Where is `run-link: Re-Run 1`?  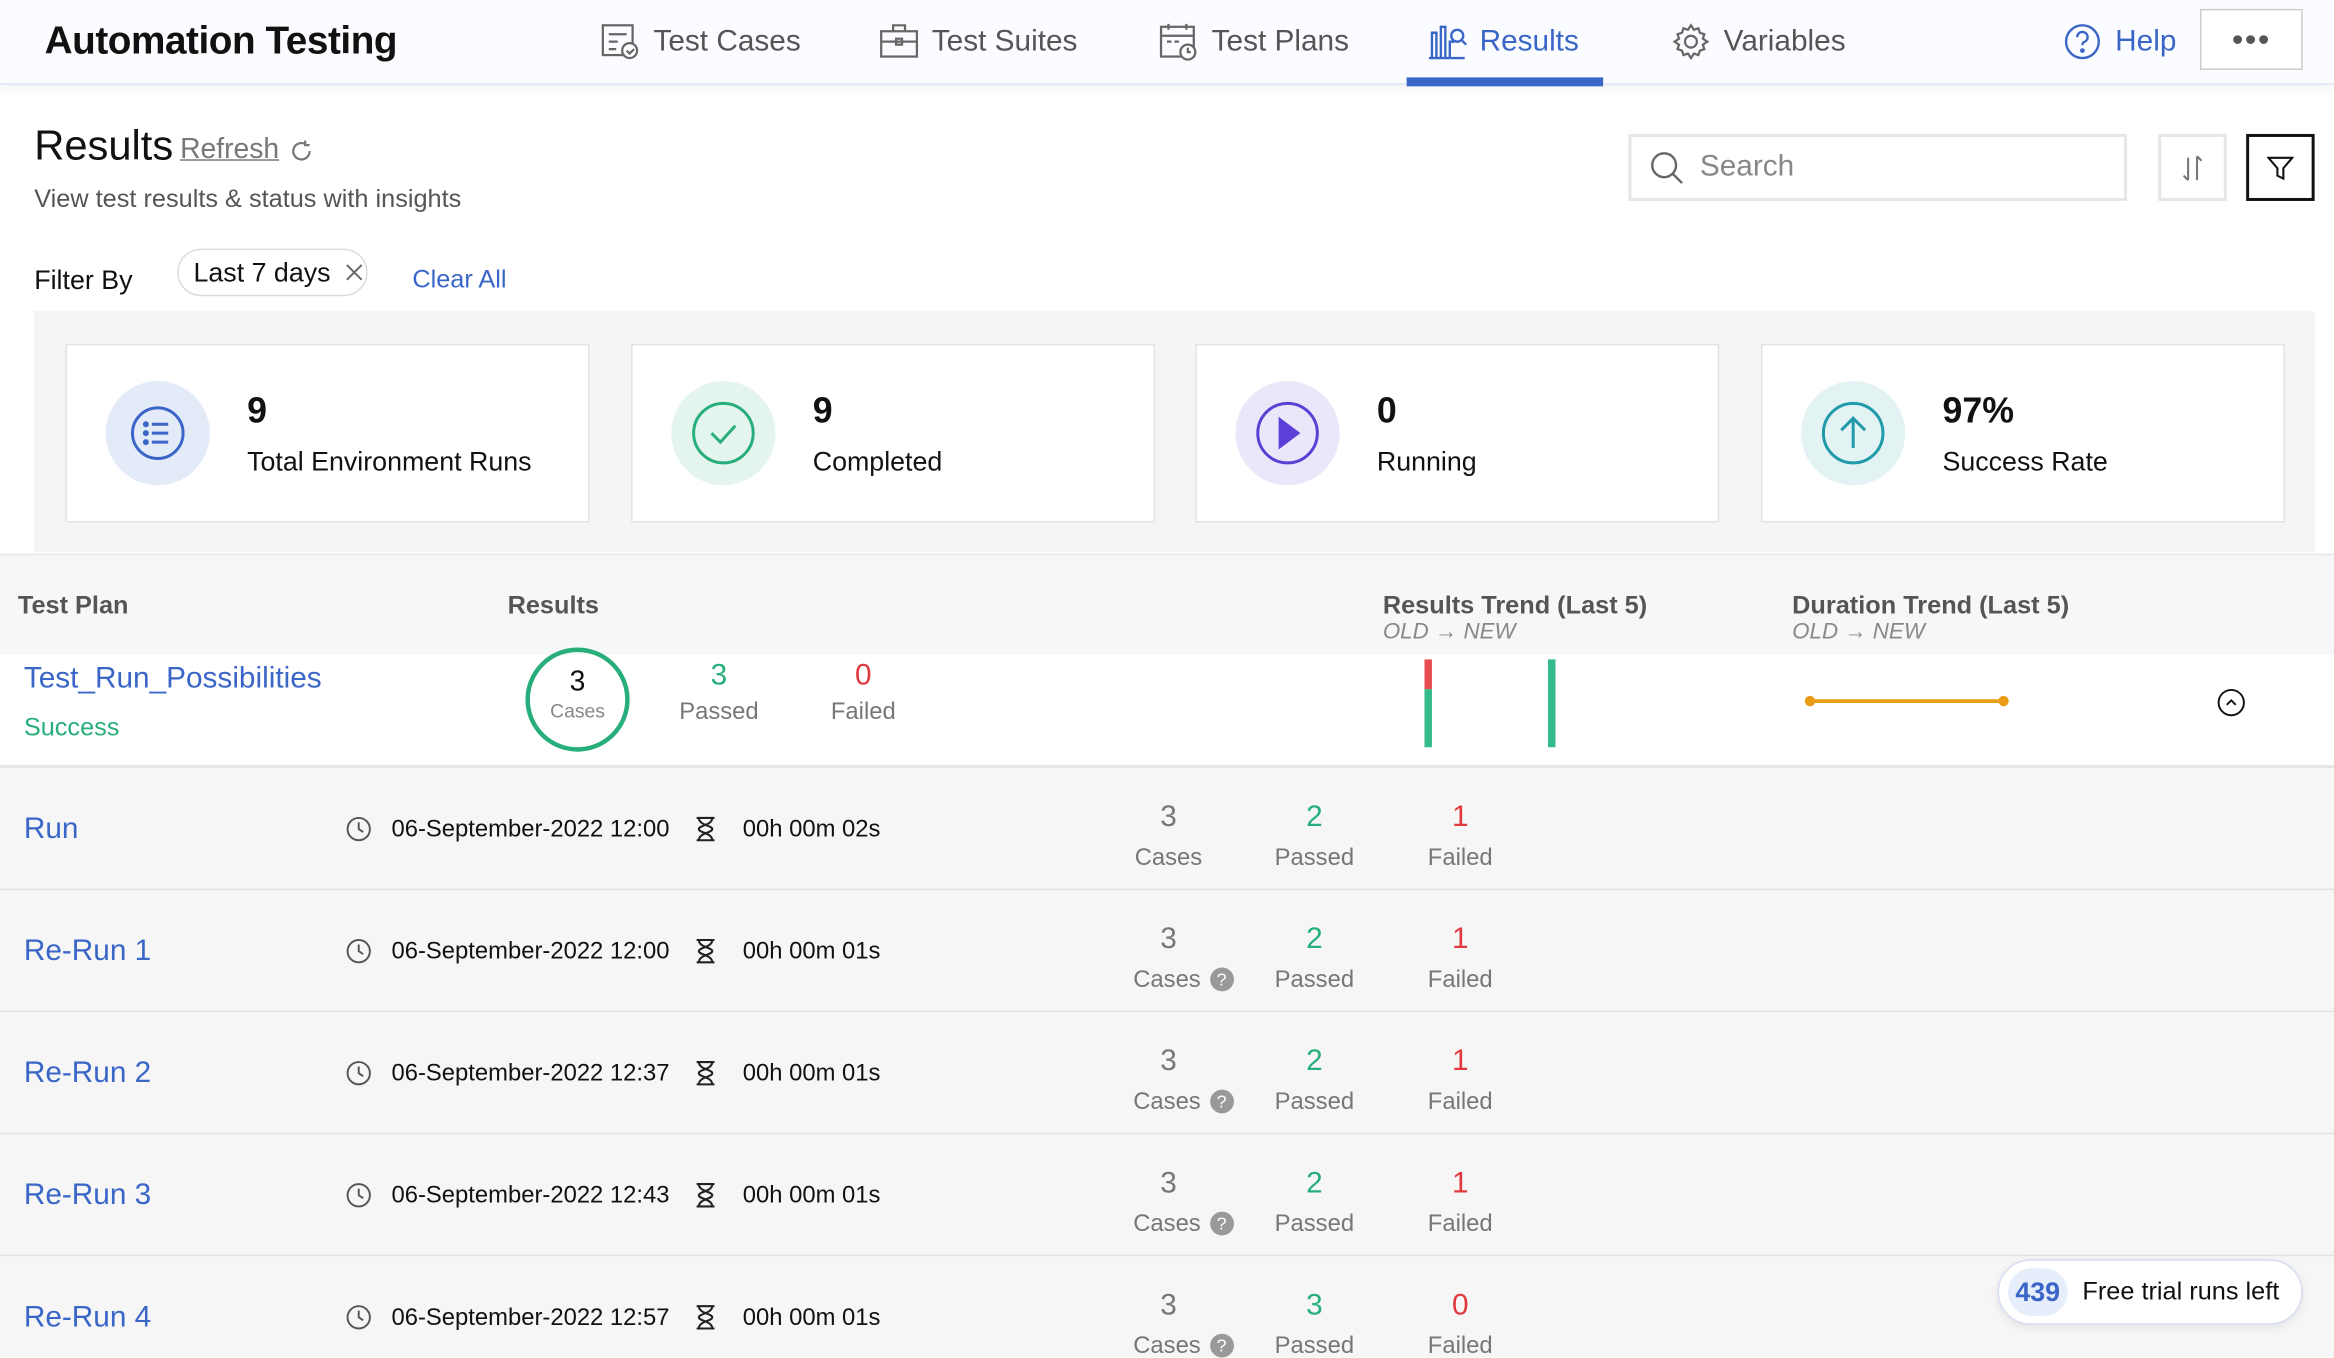
run-link: Re-Run 1 is located at coordinates (87, 952).